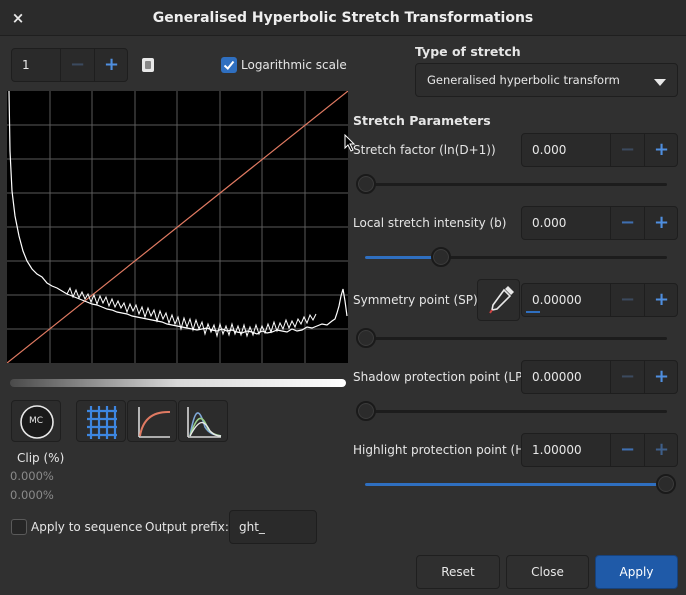  Describe the element at coordinates (148, 65) in the screenshot. I see `clipboard-icon` at that location.